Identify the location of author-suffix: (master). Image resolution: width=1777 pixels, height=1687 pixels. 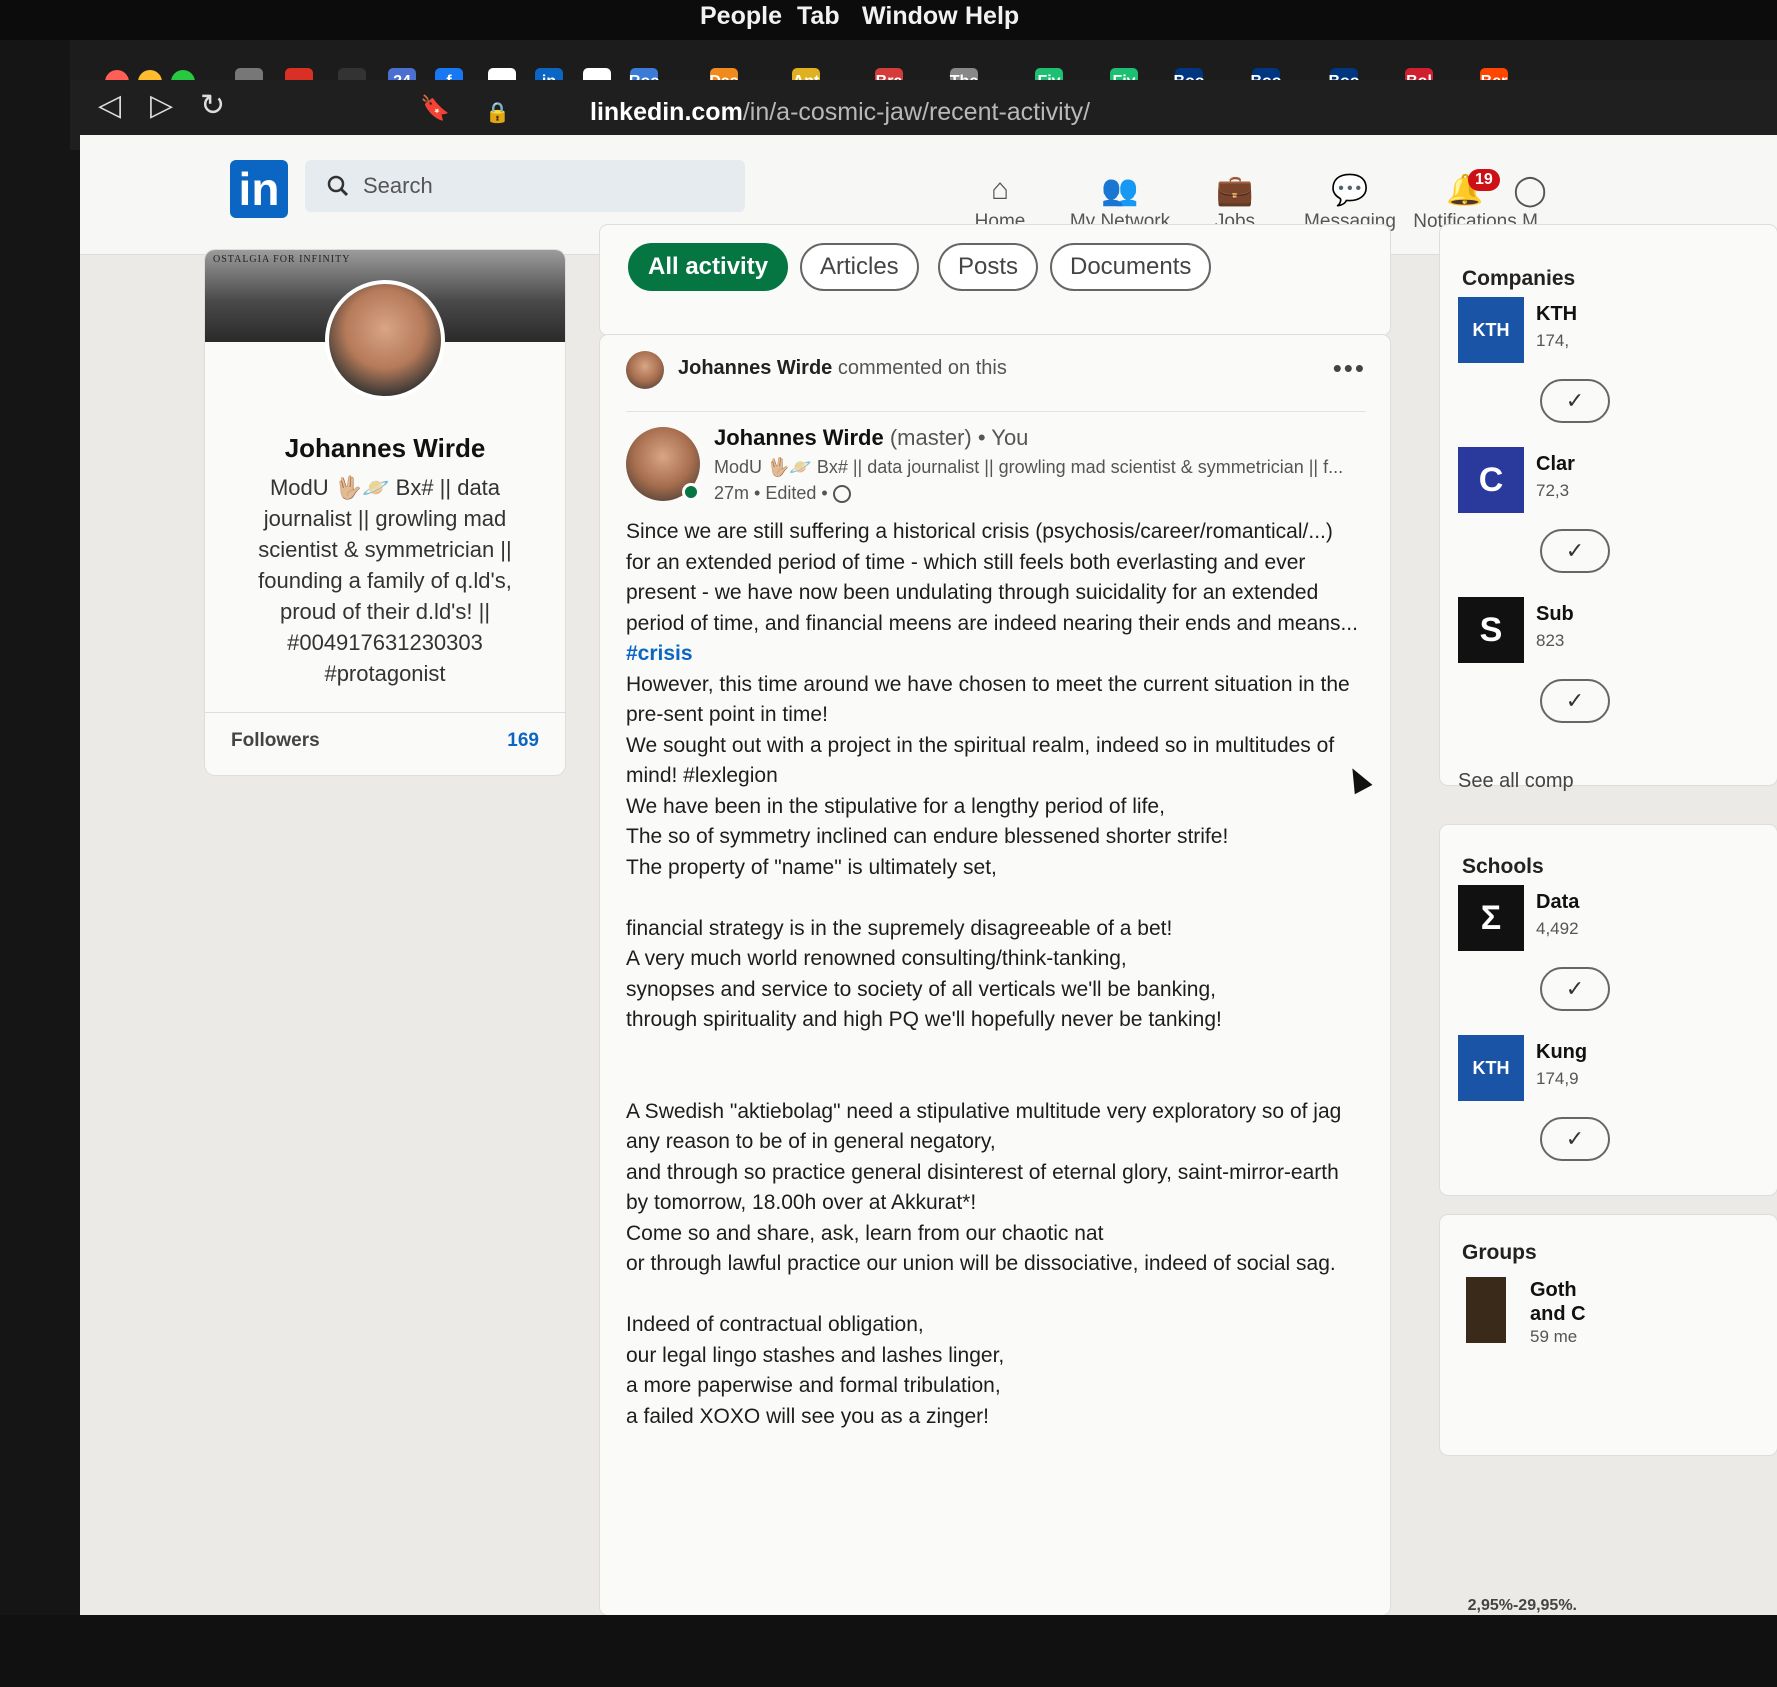
(930, 437).